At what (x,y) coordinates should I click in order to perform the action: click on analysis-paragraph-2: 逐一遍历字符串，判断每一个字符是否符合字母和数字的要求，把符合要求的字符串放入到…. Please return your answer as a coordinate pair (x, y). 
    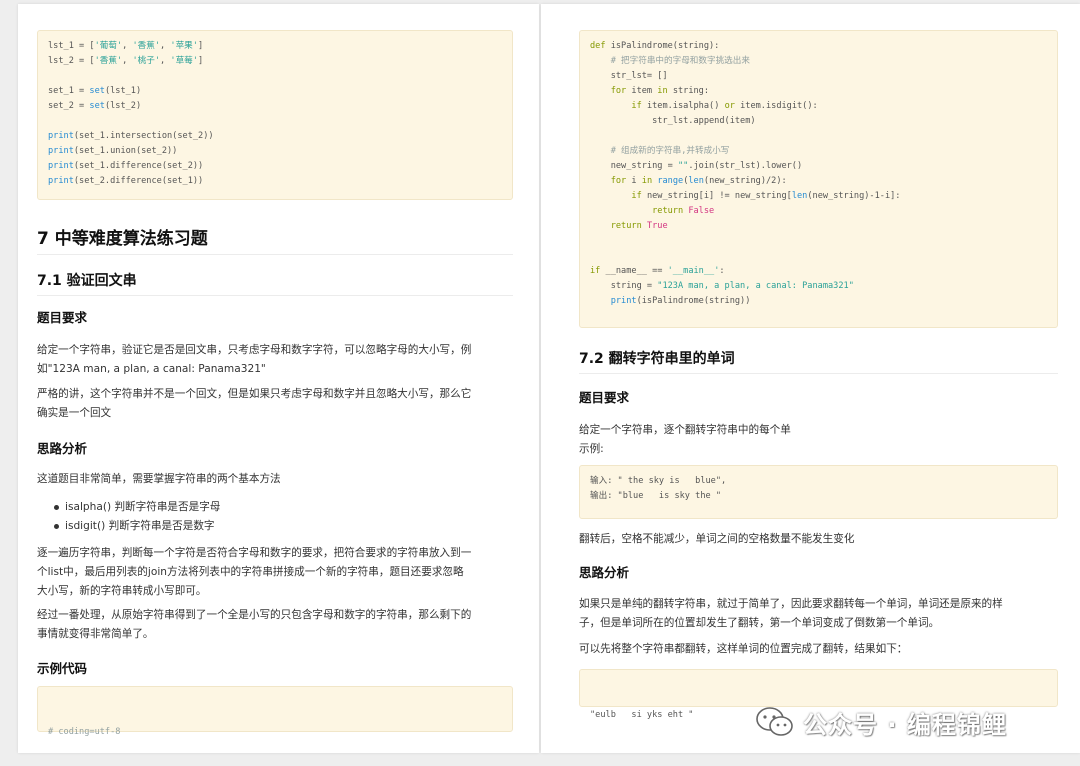
    Looking at the image, I should click on (254, 572).